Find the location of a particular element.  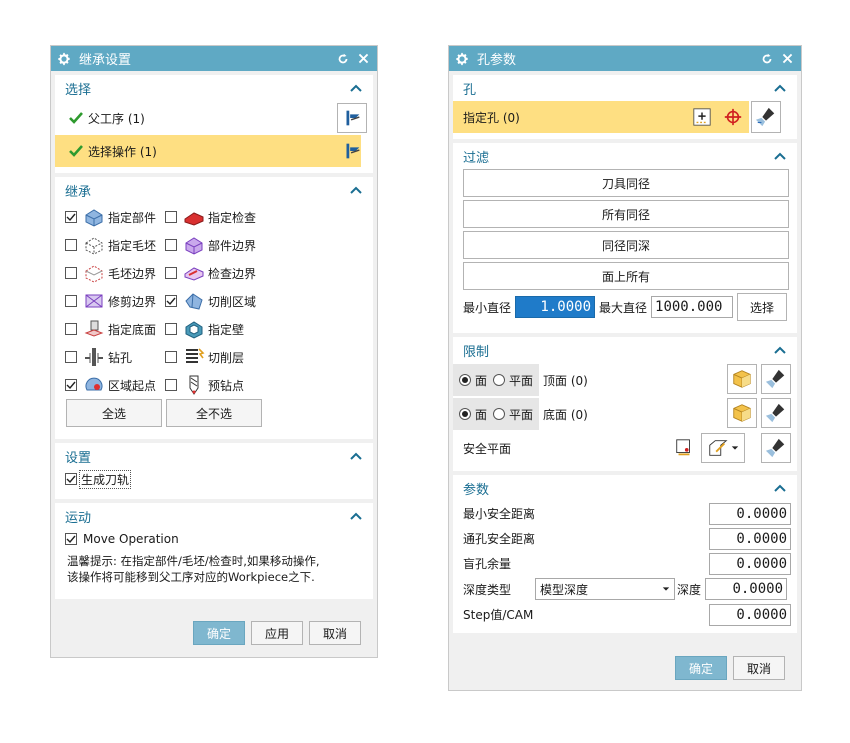

dialog-footer: 确定 取消 is located at coordinates (730, 668).